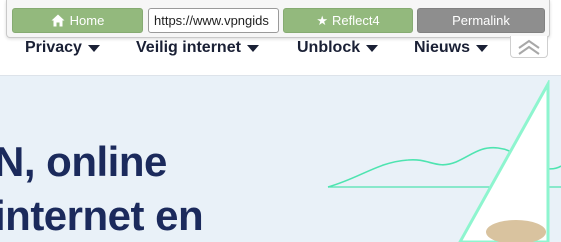 Image resolution: width=561 pixels, height=242 pixels. I want to click on reflect-button: ★ Reflect4, so click(348, 20).